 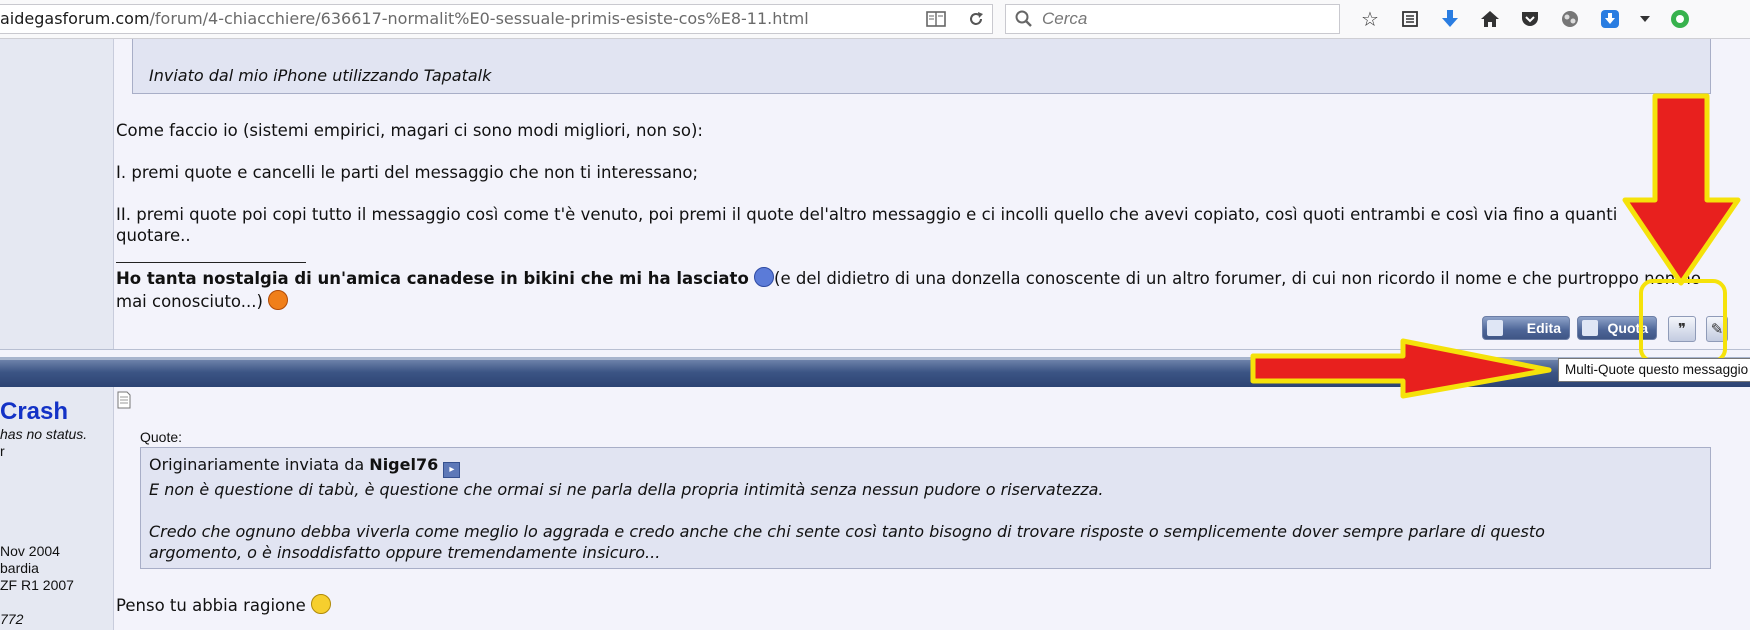 I want to click on annotation-overlay, so click(x=1495, y=246).